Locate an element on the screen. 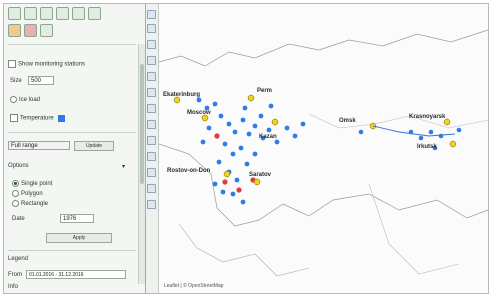  city-label: Moscow is located at coordinates (199, 113).